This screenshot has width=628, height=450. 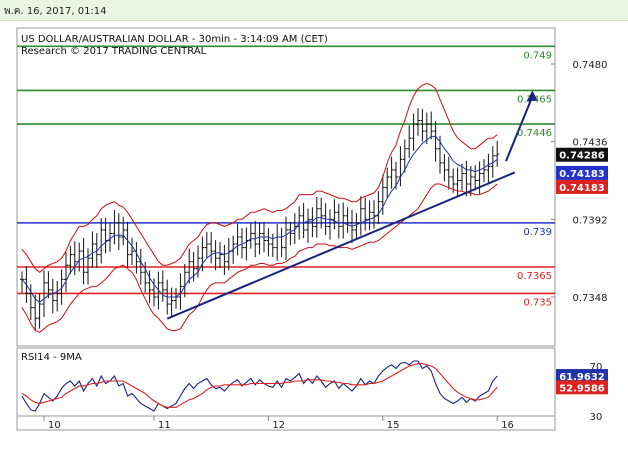 What do you see at coordinates (590, 143) in the screenshot?
I see `y-tick-label: 0.7436` at bounding box center [590, 143].